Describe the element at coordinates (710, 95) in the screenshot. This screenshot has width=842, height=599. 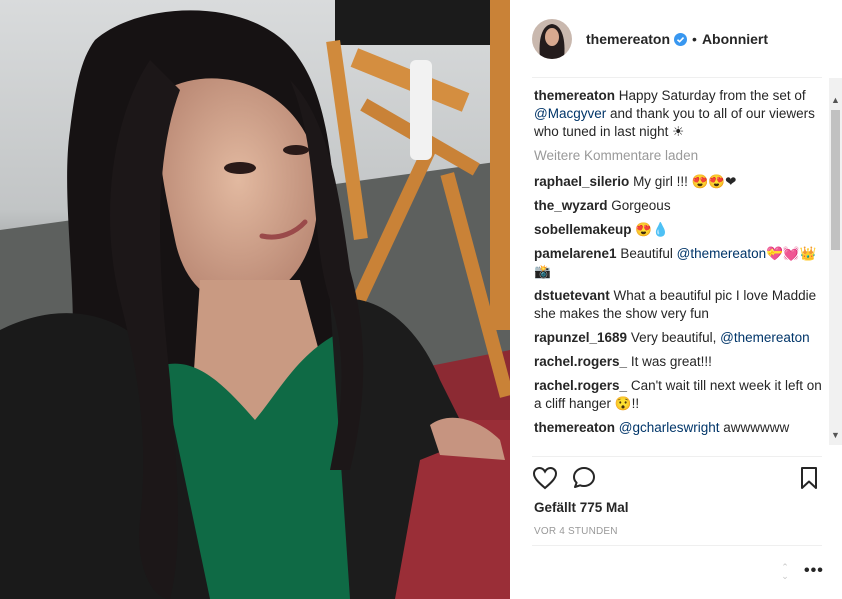
I see `caption-text: Happy Saturday from the set of` at that location.